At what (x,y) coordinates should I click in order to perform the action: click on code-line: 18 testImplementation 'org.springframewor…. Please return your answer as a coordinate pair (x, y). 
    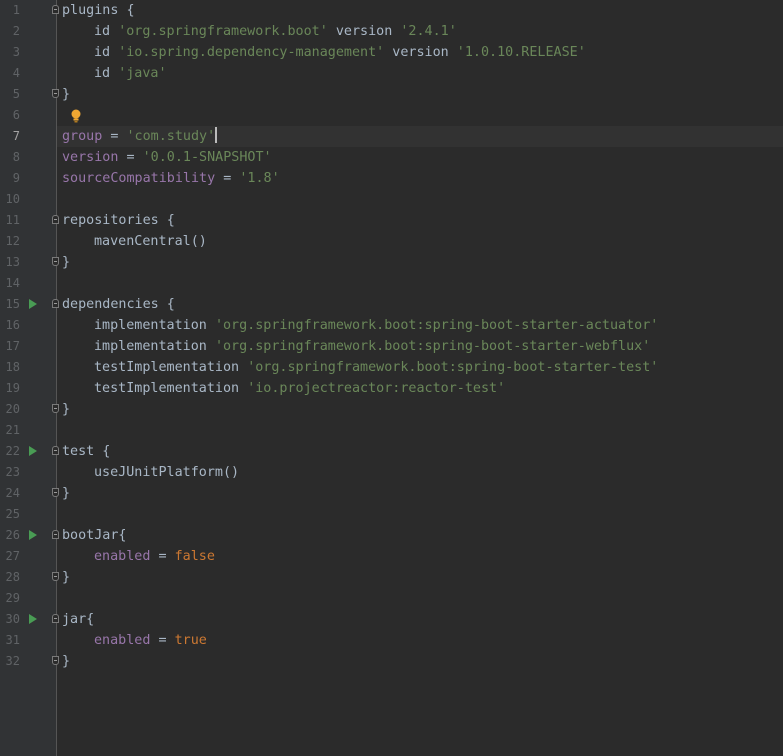
    Looking at the image, I should click on (391, 367).